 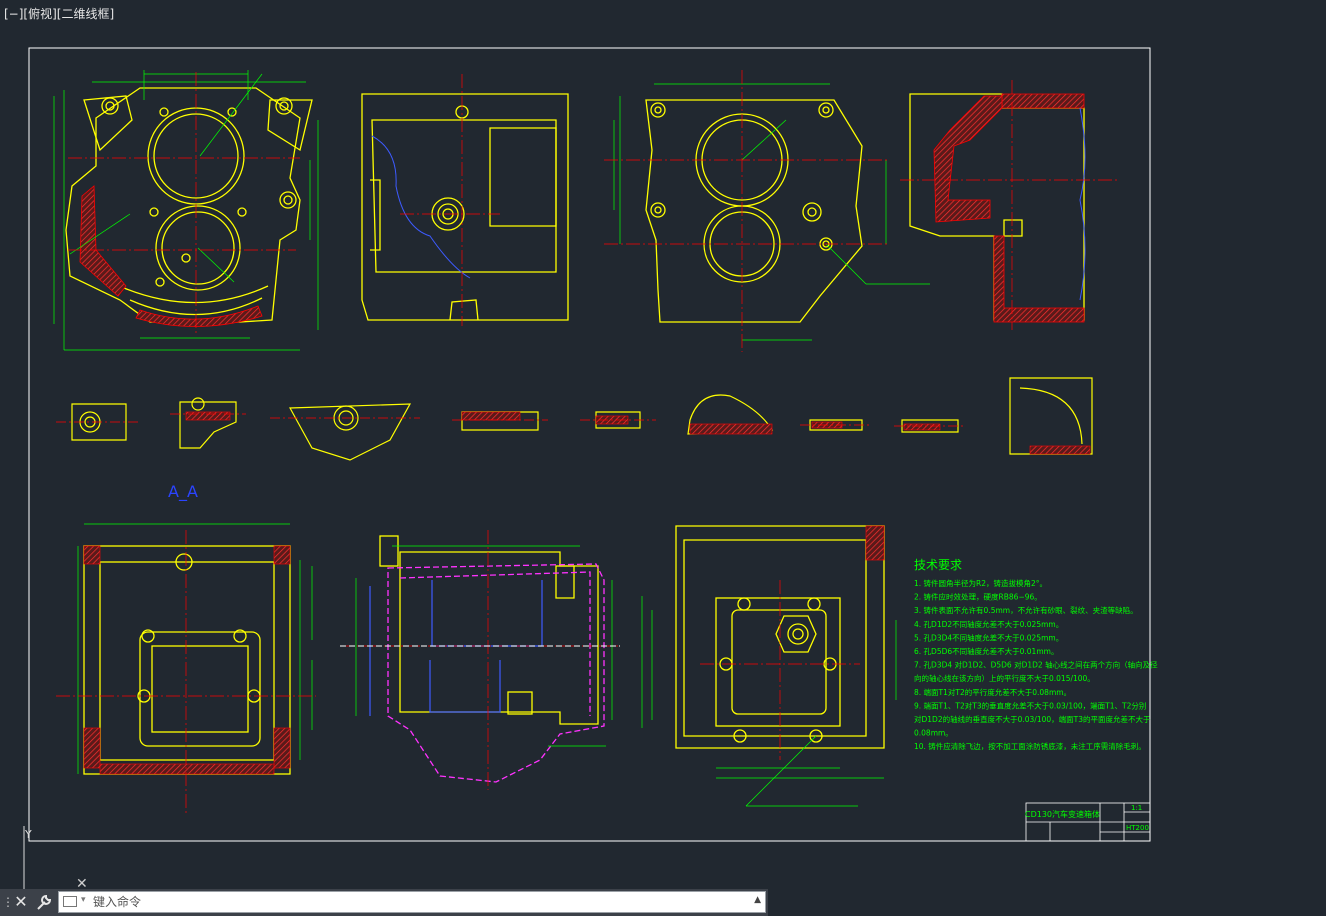 What do you see at coordinates (1009, 208) in the screenshot?
I see `section-view-right-hatch` at bounding box center [1009, 208].